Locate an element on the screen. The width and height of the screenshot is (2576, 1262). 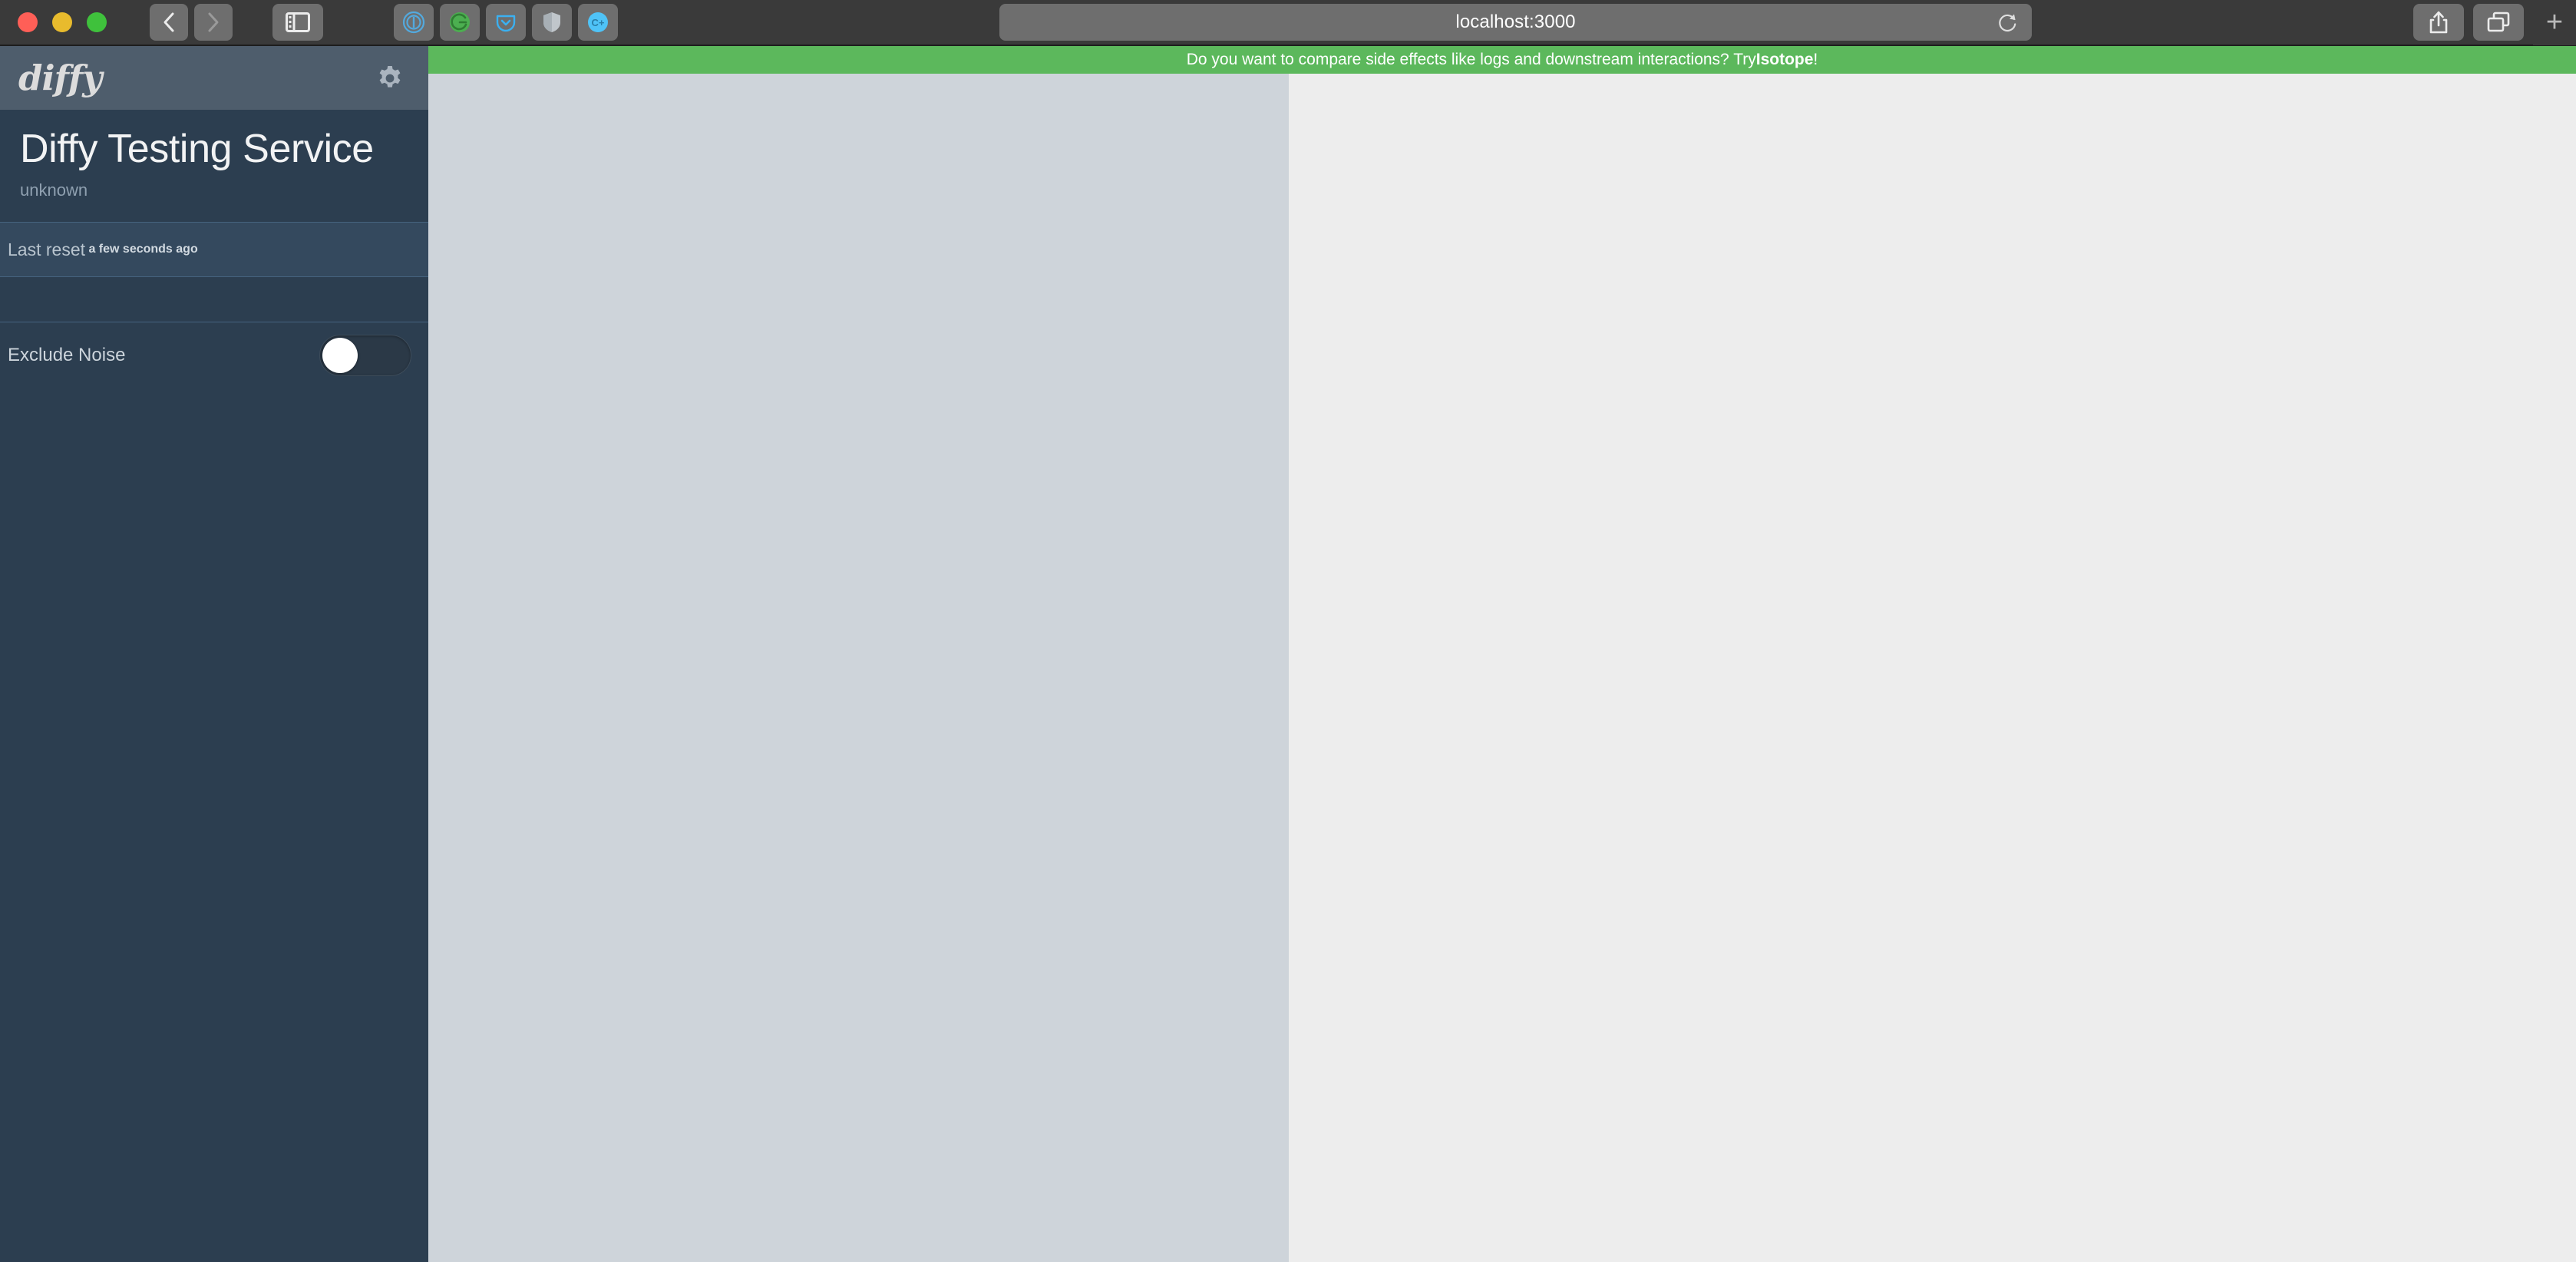
close-window-button is located at coordinates (28, 22).